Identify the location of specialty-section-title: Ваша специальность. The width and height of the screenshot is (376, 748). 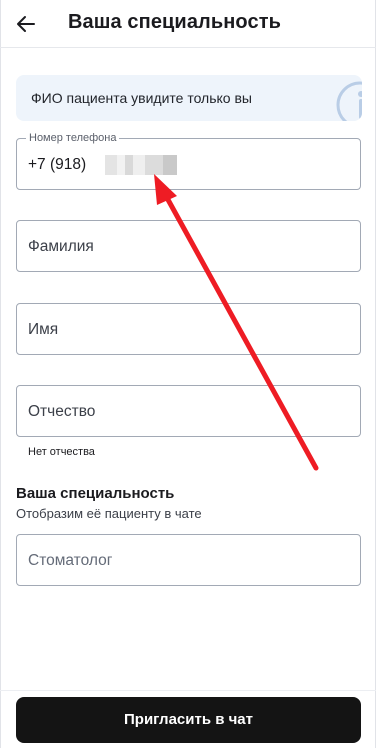
(95, 493).